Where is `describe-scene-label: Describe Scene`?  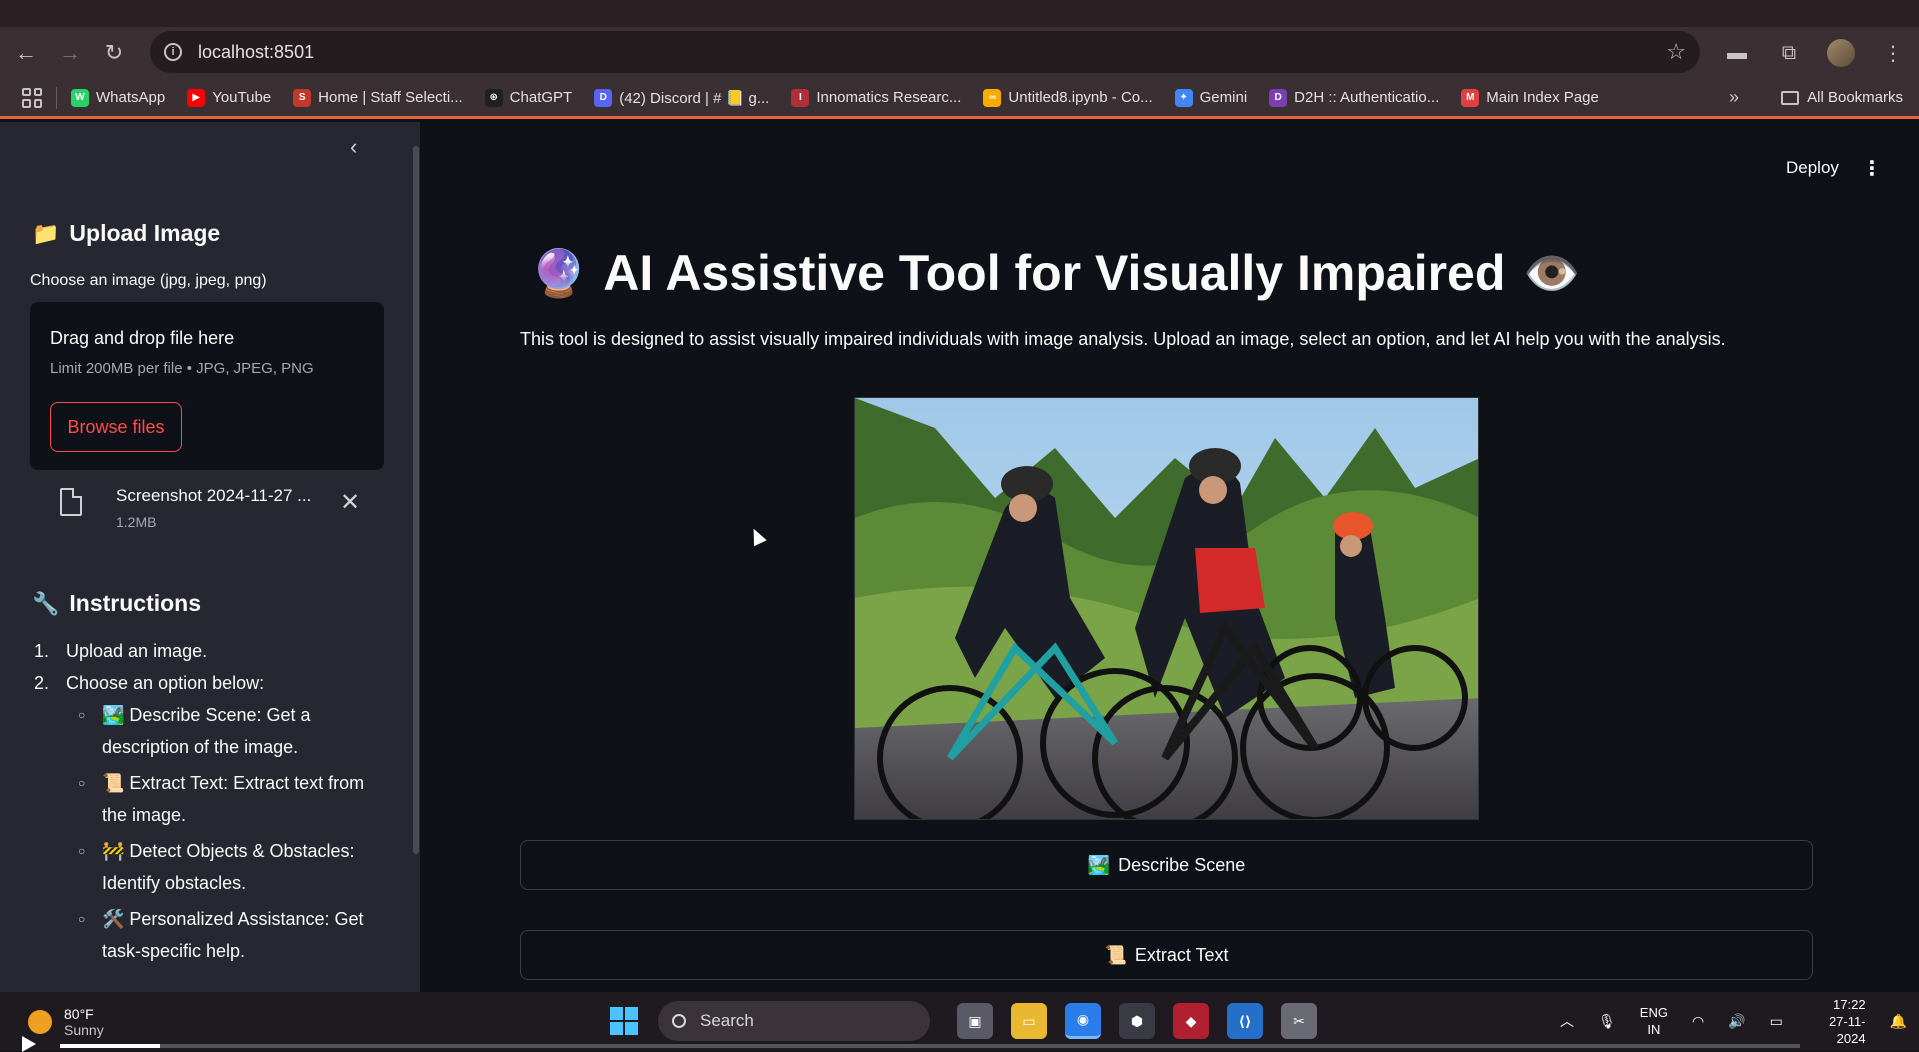
describe-scene-label: Describe Scene is located at coordinates (1182, 864).